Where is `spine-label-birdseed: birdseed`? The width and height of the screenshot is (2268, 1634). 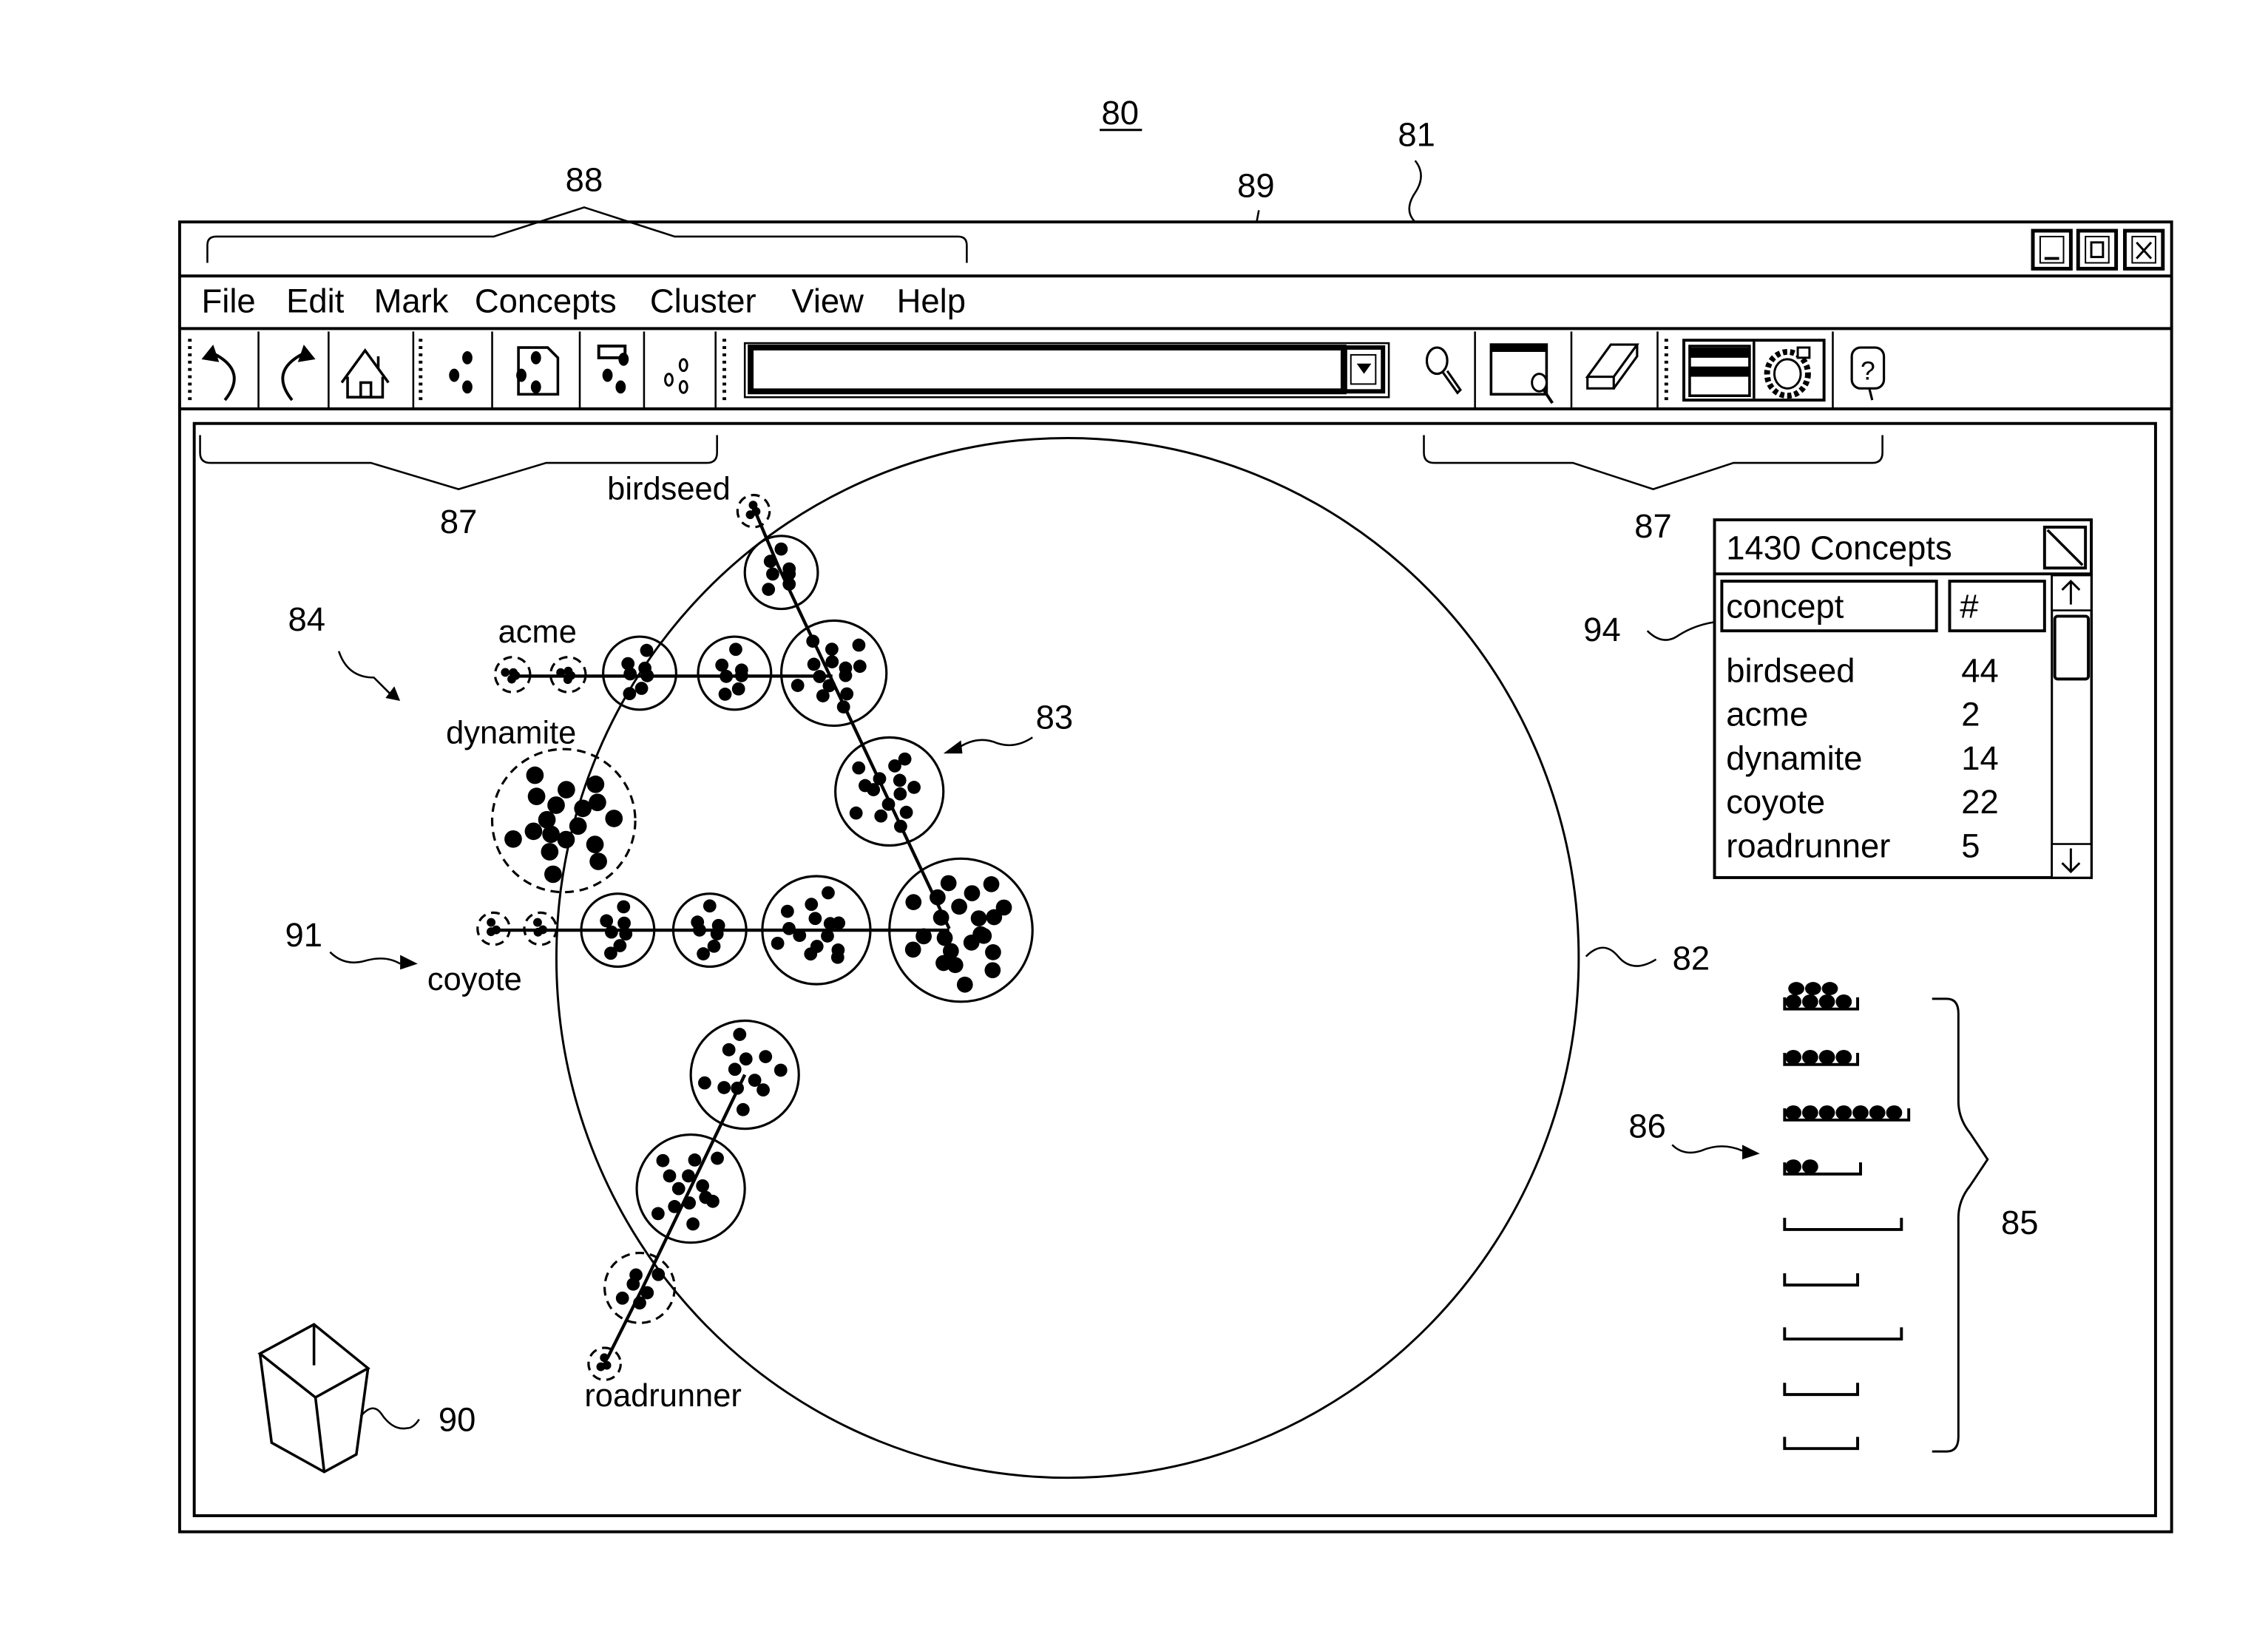
spine-label-birdseed: birdseed is located at coordinates (669, 488).